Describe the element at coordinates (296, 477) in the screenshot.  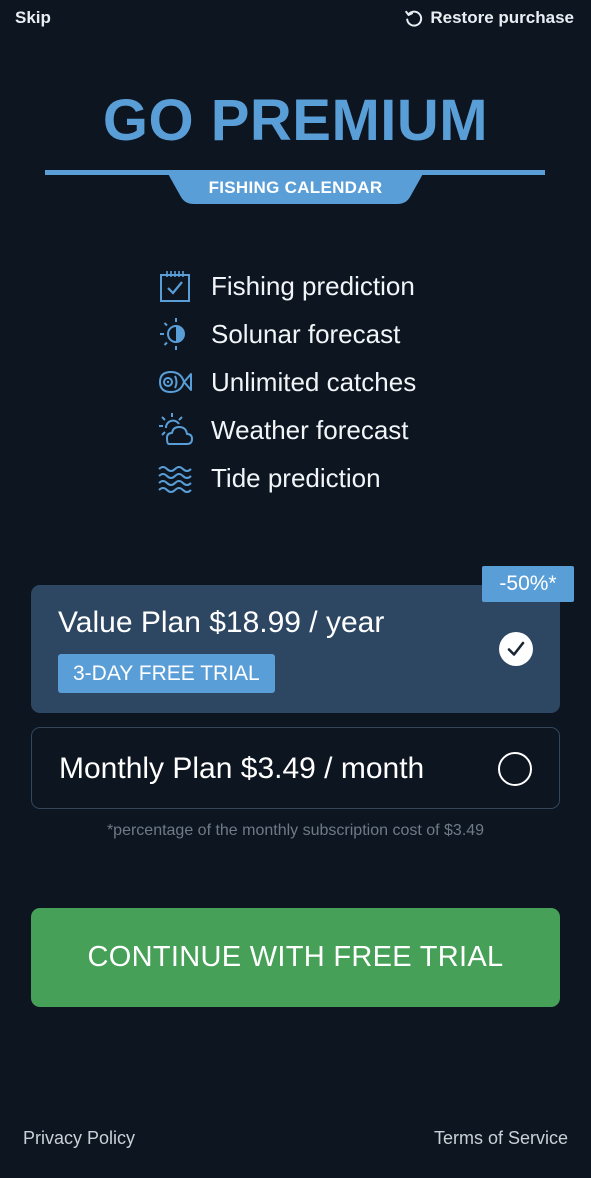
I see `feature-label: Tide prediction` at that location.